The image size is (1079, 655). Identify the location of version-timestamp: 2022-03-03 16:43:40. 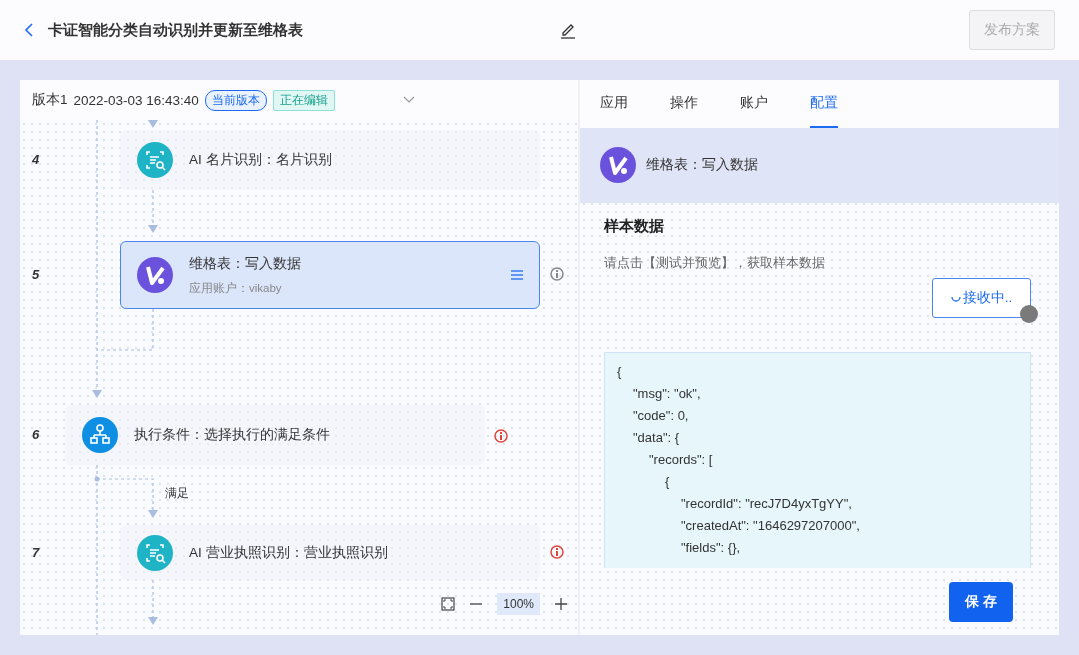
(136, 100).